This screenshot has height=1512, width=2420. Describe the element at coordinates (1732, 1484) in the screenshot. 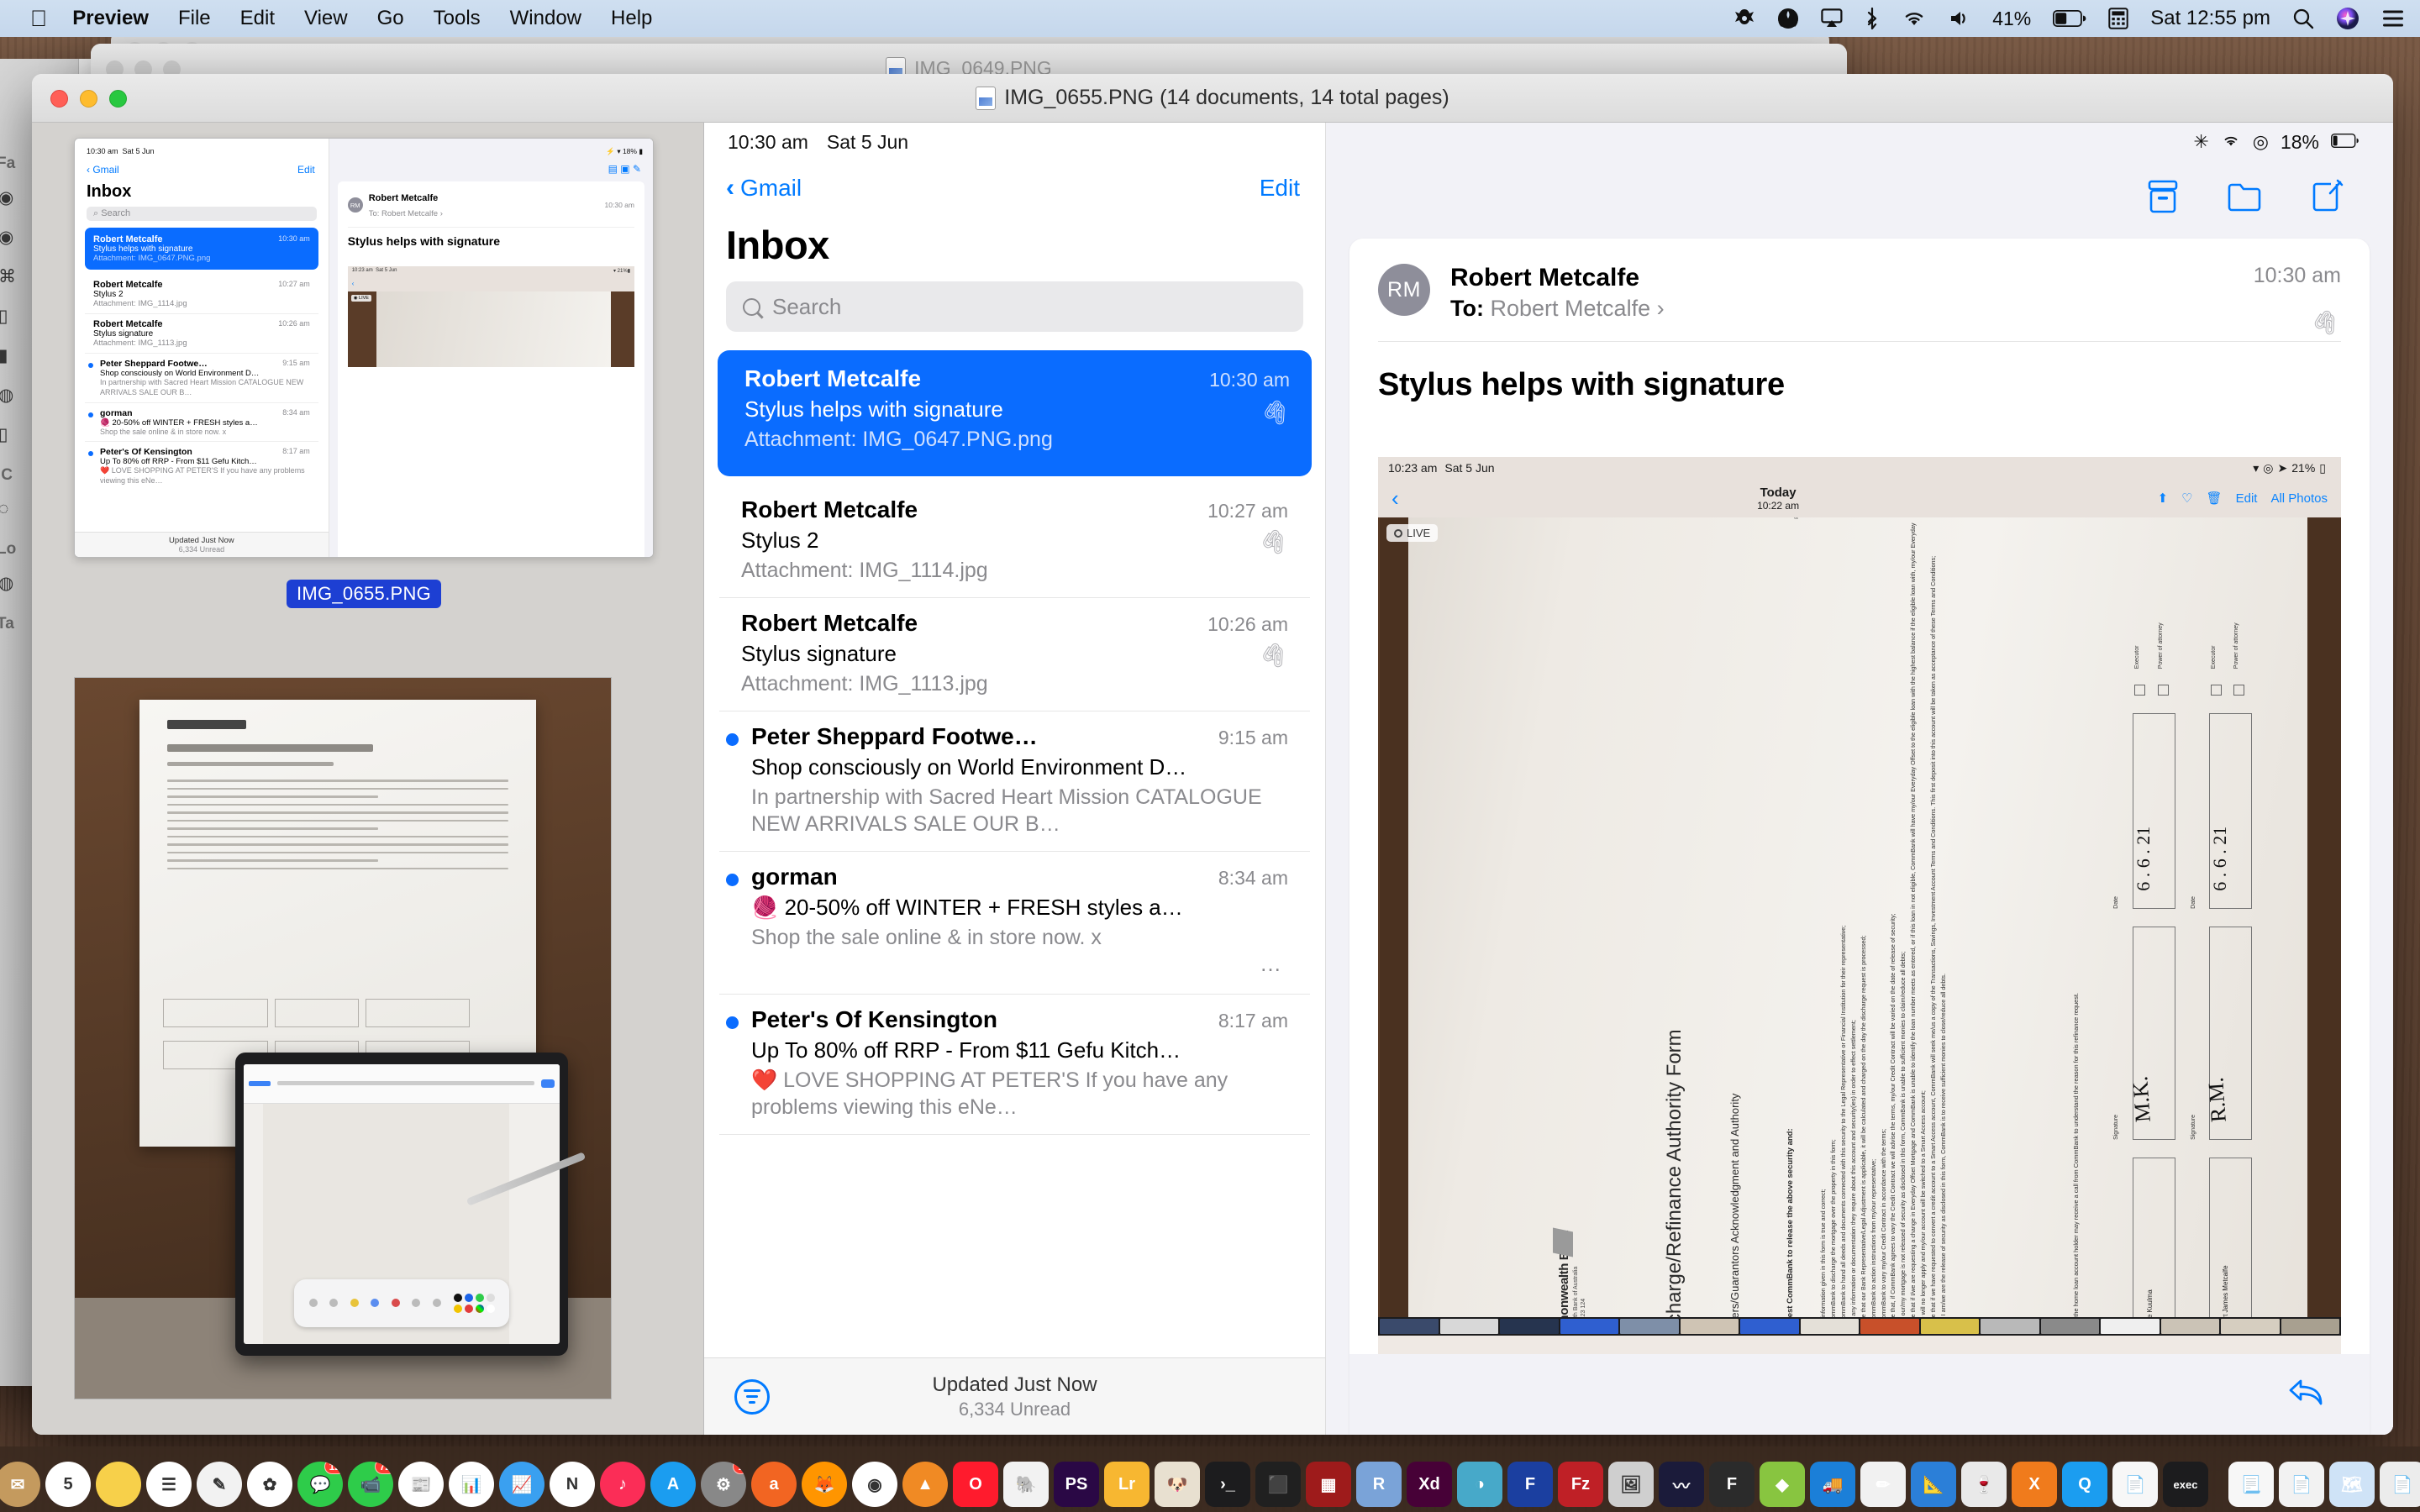

I see `dock-item-fontlab: F` at that location.